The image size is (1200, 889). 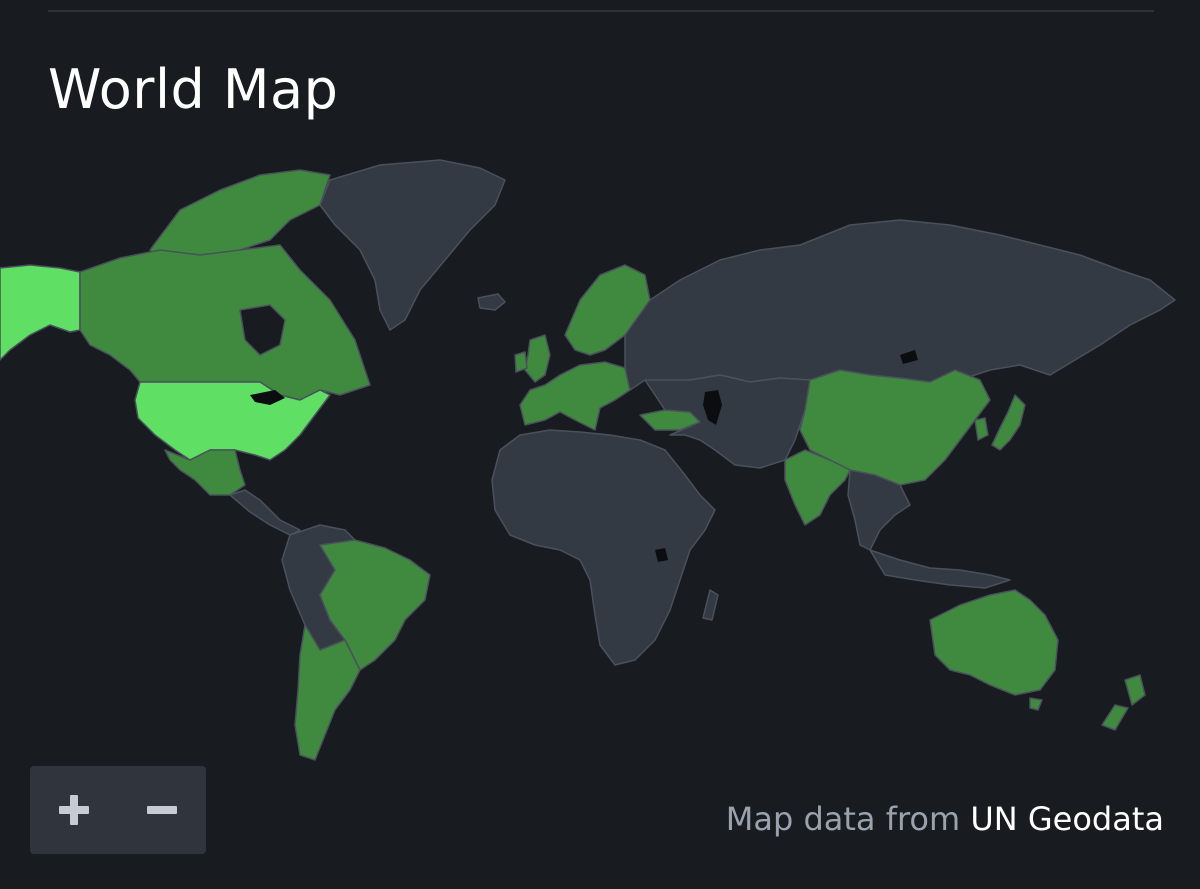 What do you see at coordinates (1115, 717) in the screenshot?
I see `region-new-zealand-south` at bounding box center [1115, 717].